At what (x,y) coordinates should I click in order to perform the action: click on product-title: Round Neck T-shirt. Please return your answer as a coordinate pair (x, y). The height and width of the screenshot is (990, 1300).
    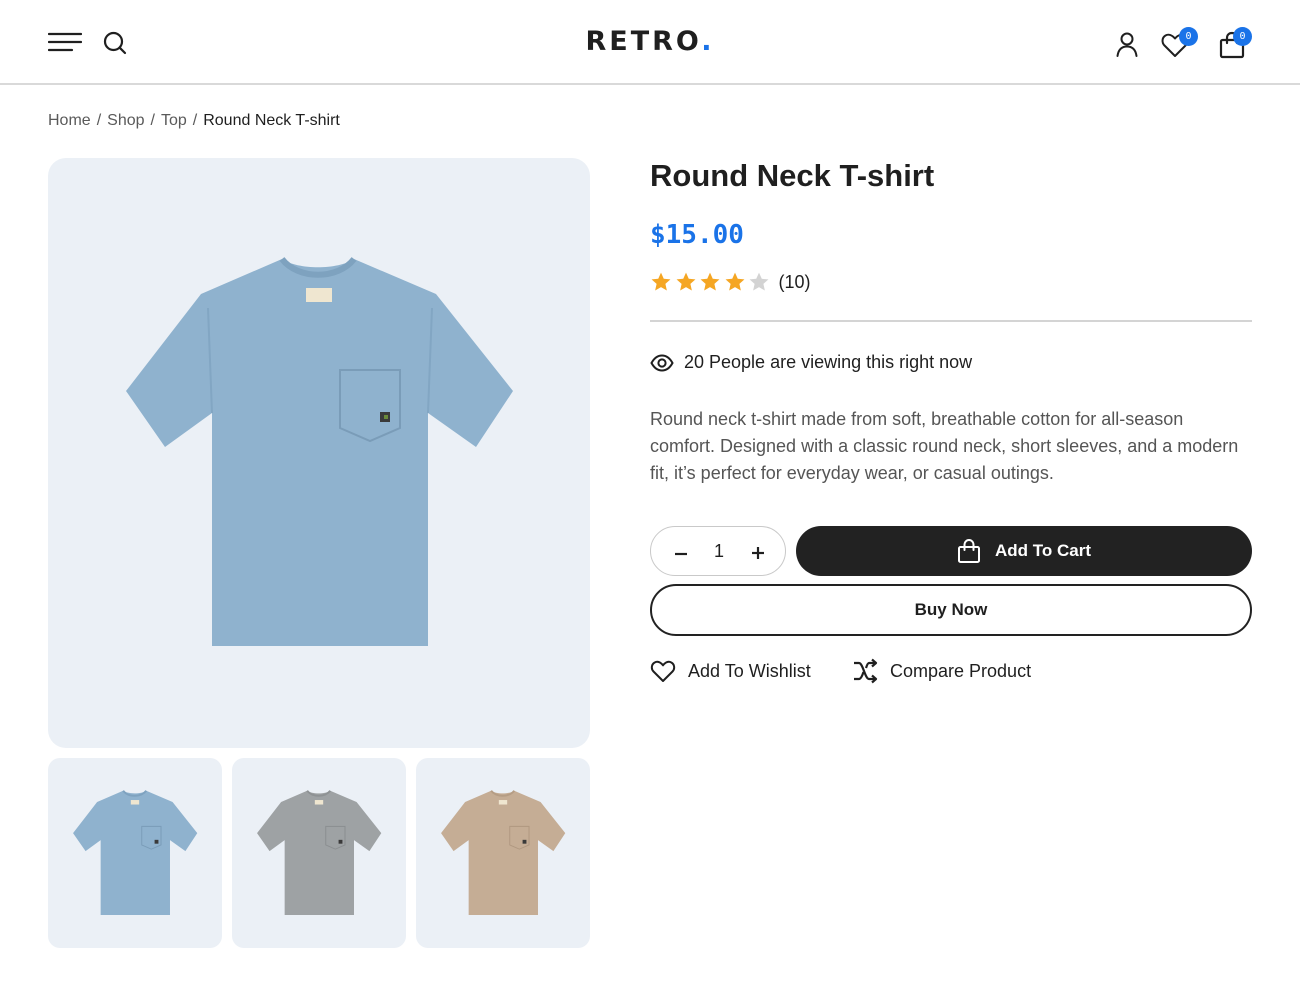
    Looking at the image, I should click on (792, 175).